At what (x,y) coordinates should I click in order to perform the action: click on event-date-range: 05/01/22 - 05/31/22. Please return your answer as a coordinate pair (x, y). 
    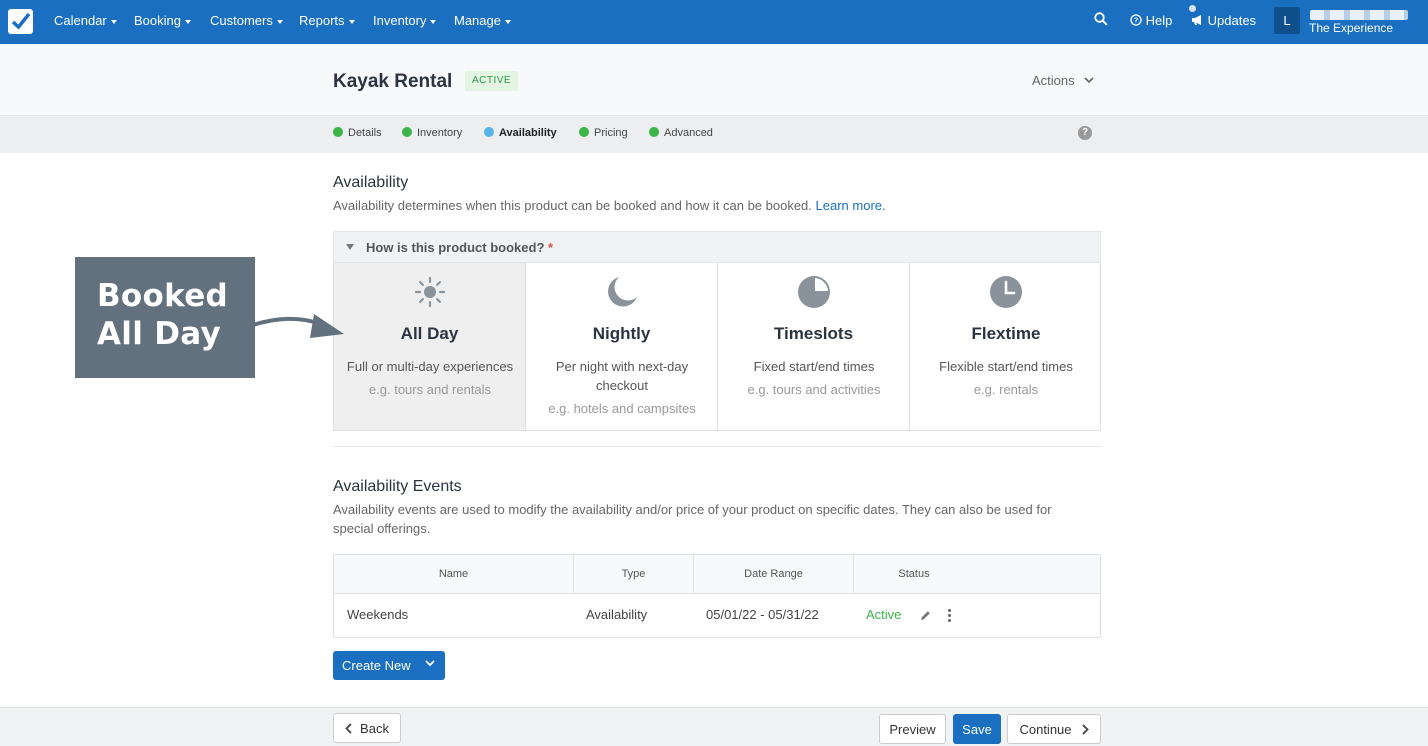
    Looking at the image, I should click on (762, 614).